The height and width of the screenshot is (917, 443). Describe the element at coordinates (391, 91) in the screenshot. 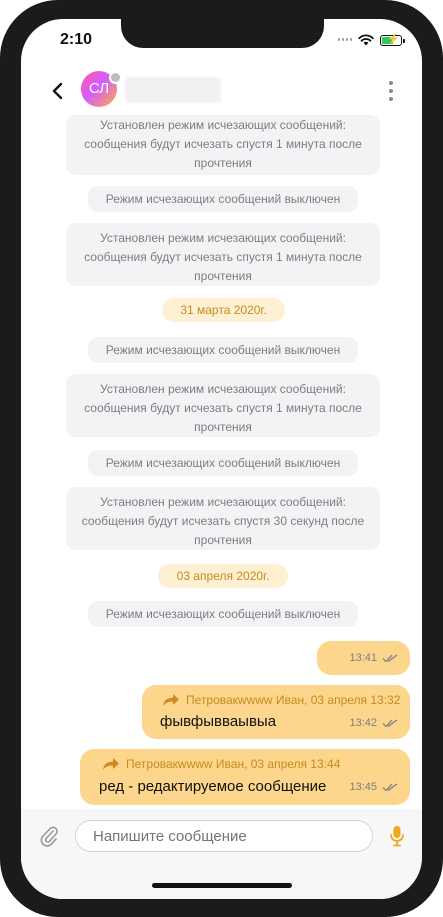

I see `more-vertical-icon` at that location.